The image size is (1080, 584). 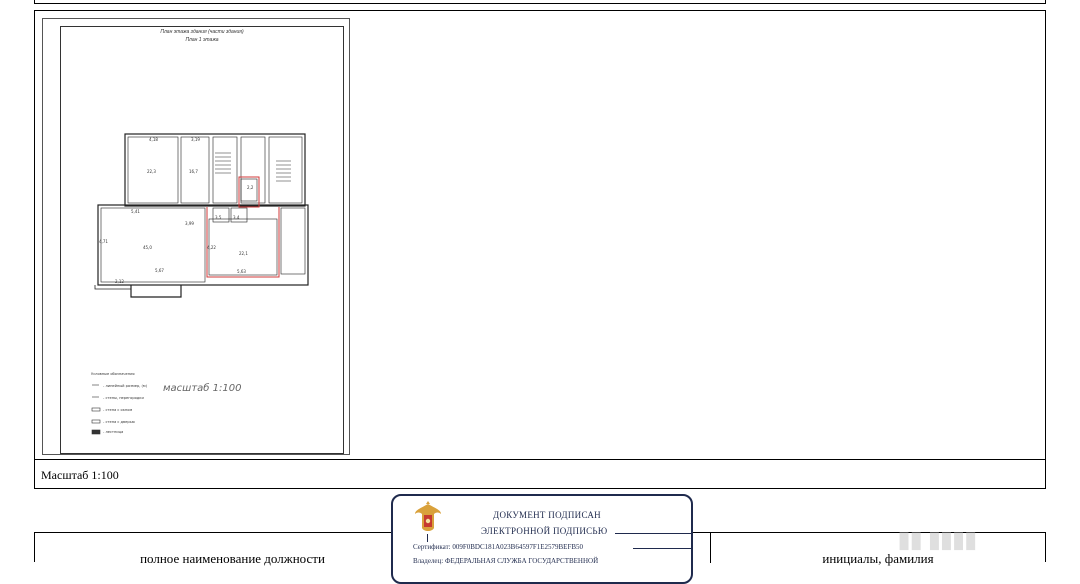 I want to click on legend-item-5: - лестница, so click(x=113, y=432).